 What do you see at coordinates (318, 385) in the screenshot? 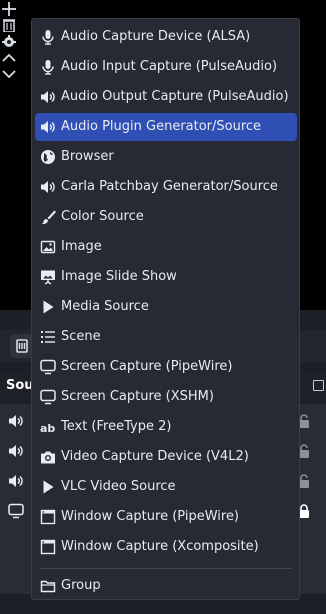
I see `dock-float-icon` at bounding box center [318, 385].